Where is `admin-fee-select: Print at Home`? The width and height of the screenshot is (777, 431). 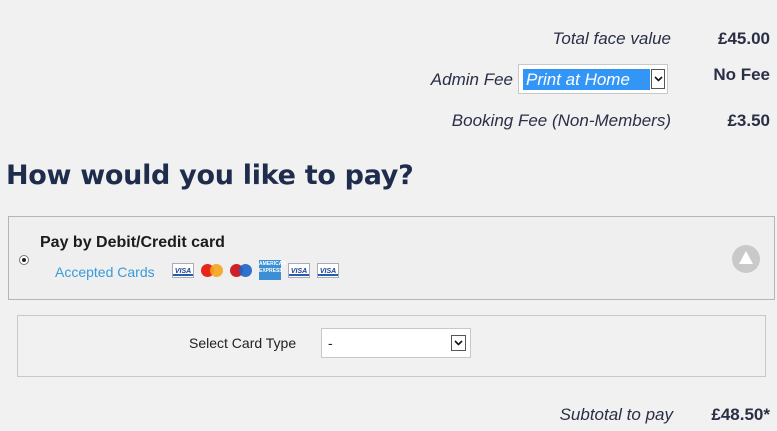 admin-fee-select: Print at Home is located at coordinates (593, 79).